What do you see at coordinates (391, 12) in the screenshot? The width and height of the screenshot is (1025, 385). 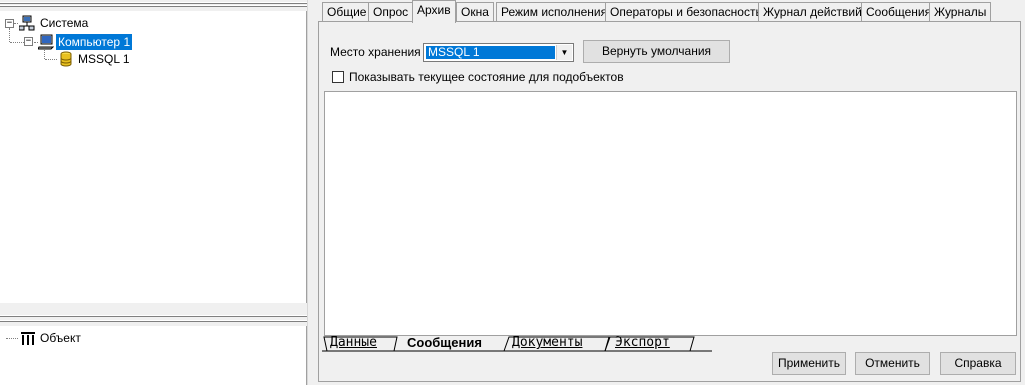 I see `tab-polling: Опрос` at bounding box center [391, 12].